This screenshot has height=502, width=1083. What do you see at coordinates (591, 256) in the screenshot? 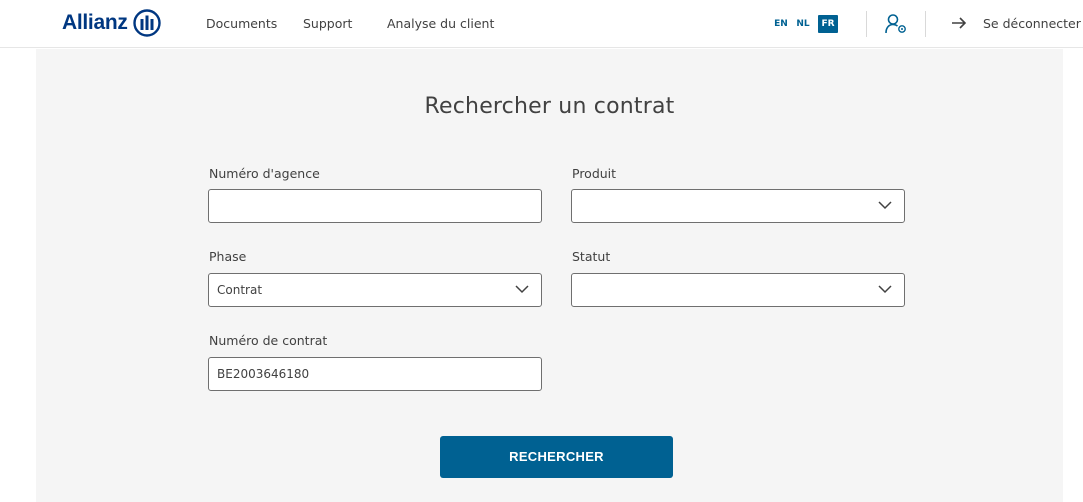
I see `status-label: Statut` at bounding box center [591, 256].